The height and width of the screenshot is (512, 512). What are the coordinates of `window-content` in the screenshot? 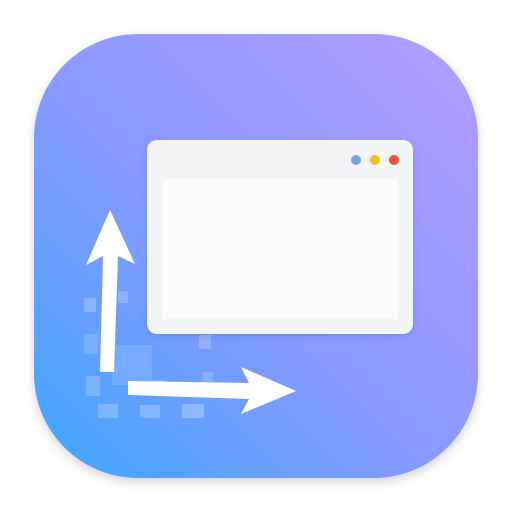 It's located at (280, 249).